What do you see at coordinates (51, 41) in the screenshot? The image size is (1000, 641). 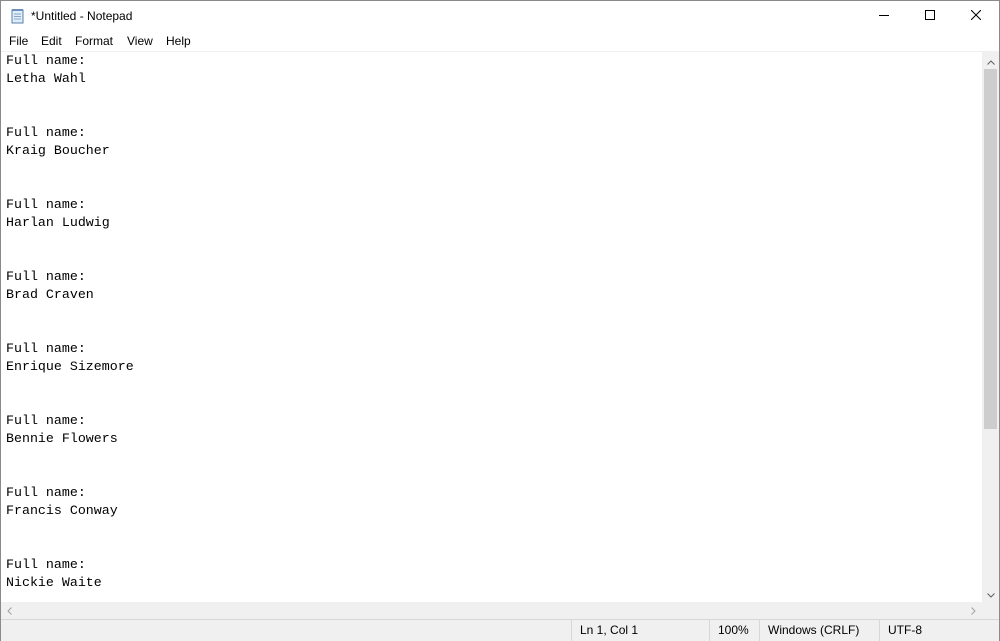 I see `menu-edit: Edit` at bounding box center [51, 41].